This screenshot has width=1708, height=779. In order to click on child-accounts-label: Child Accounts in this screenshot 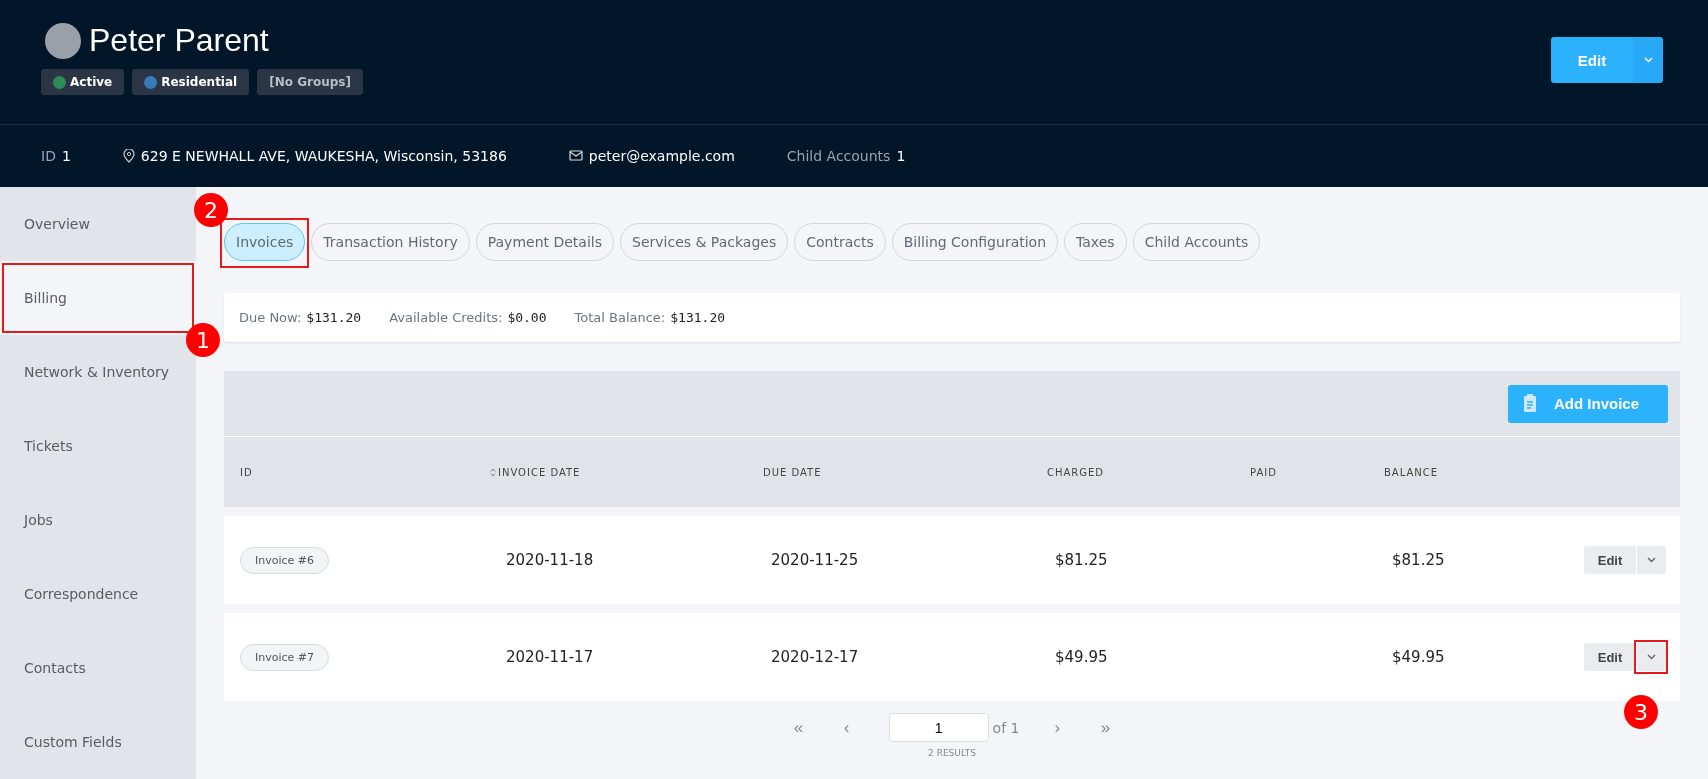, I will do `click(838, 155)`.